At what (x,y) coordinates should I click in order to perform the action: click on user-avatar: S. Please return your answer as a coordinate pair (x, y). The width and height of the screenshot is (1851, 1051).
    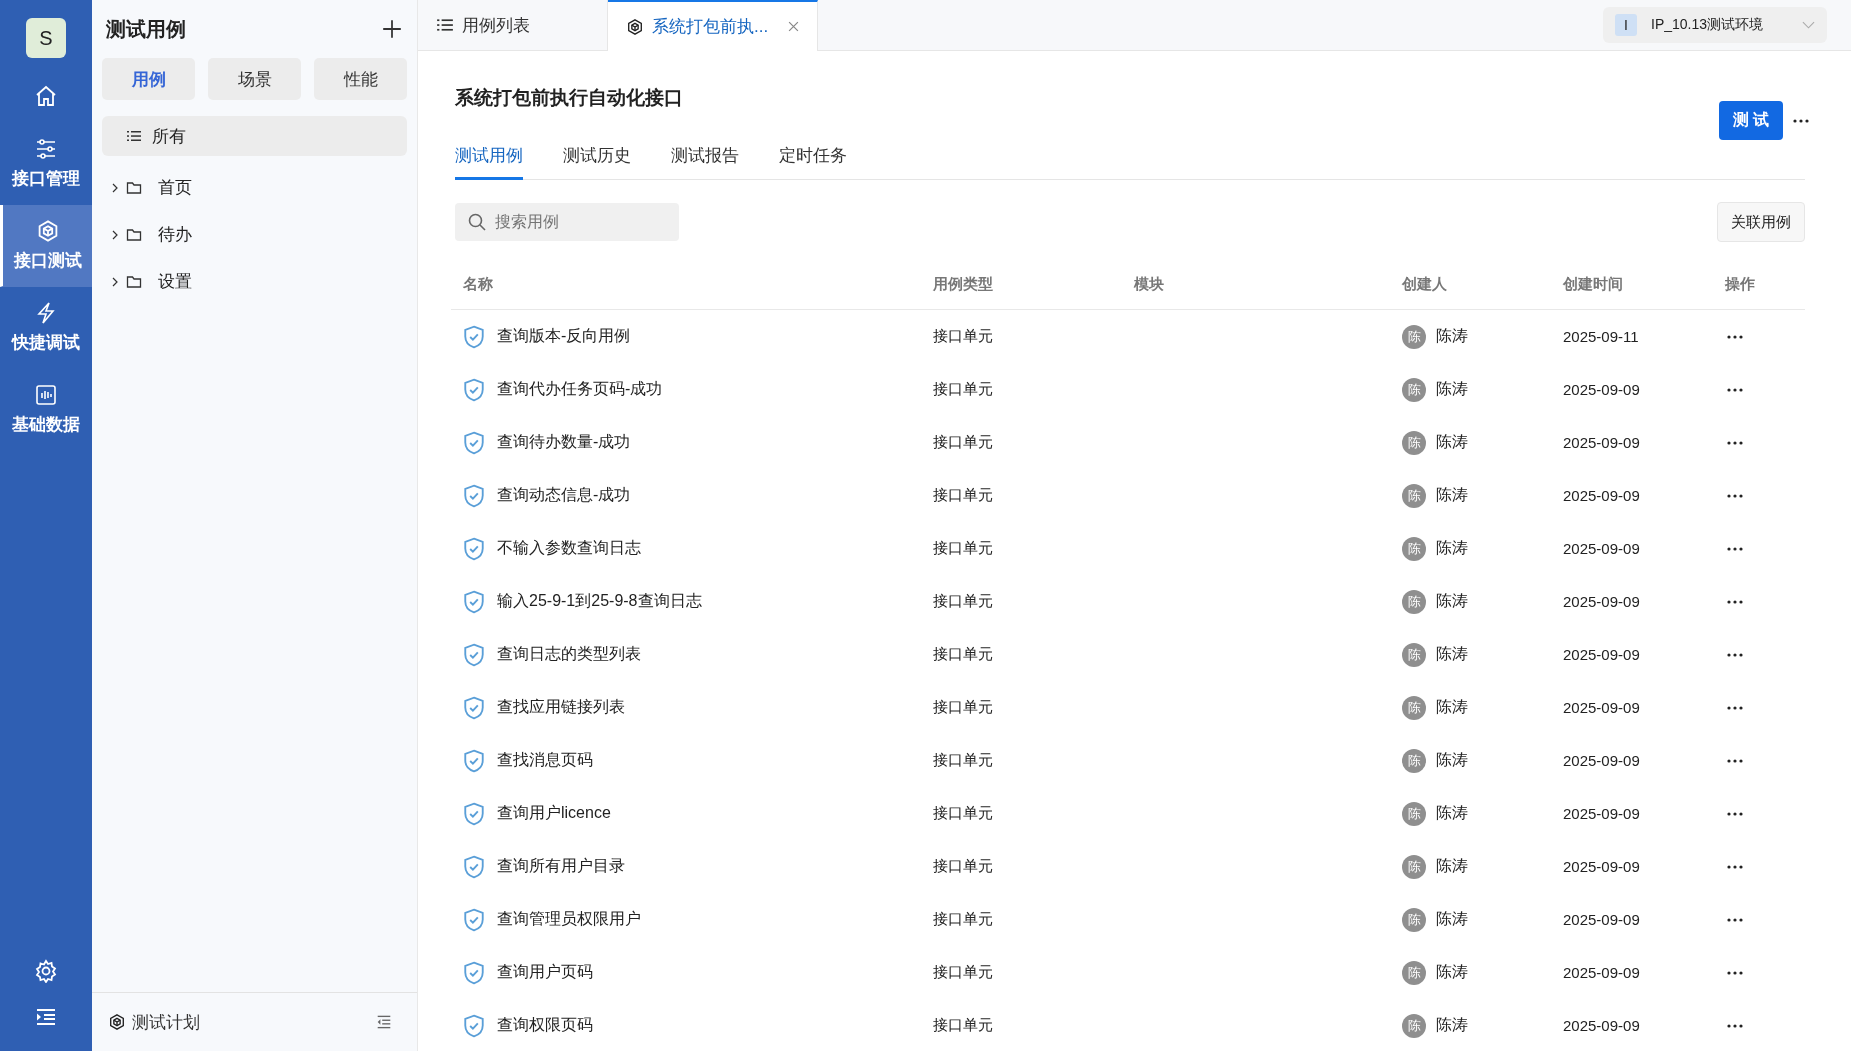
    Looking at the image, I should click on (46, 38).